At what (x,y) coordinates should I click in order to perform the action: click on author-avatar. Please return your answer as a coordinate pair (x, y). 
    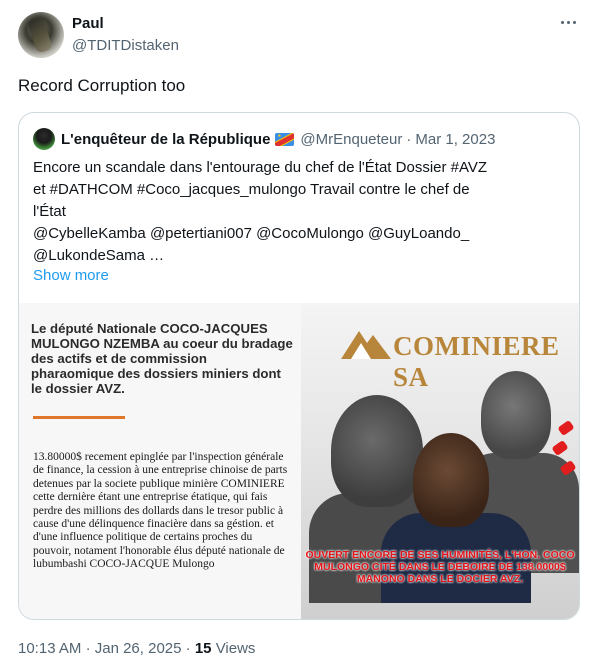
    Looking at the image, I should click on (41, 35).